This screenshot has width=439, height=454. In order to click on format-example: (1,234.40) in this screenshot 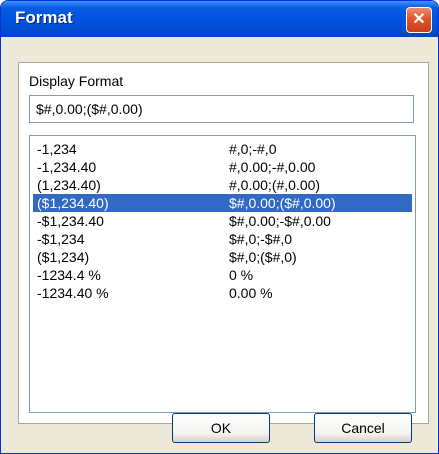, I will do `click(69, 185)`.